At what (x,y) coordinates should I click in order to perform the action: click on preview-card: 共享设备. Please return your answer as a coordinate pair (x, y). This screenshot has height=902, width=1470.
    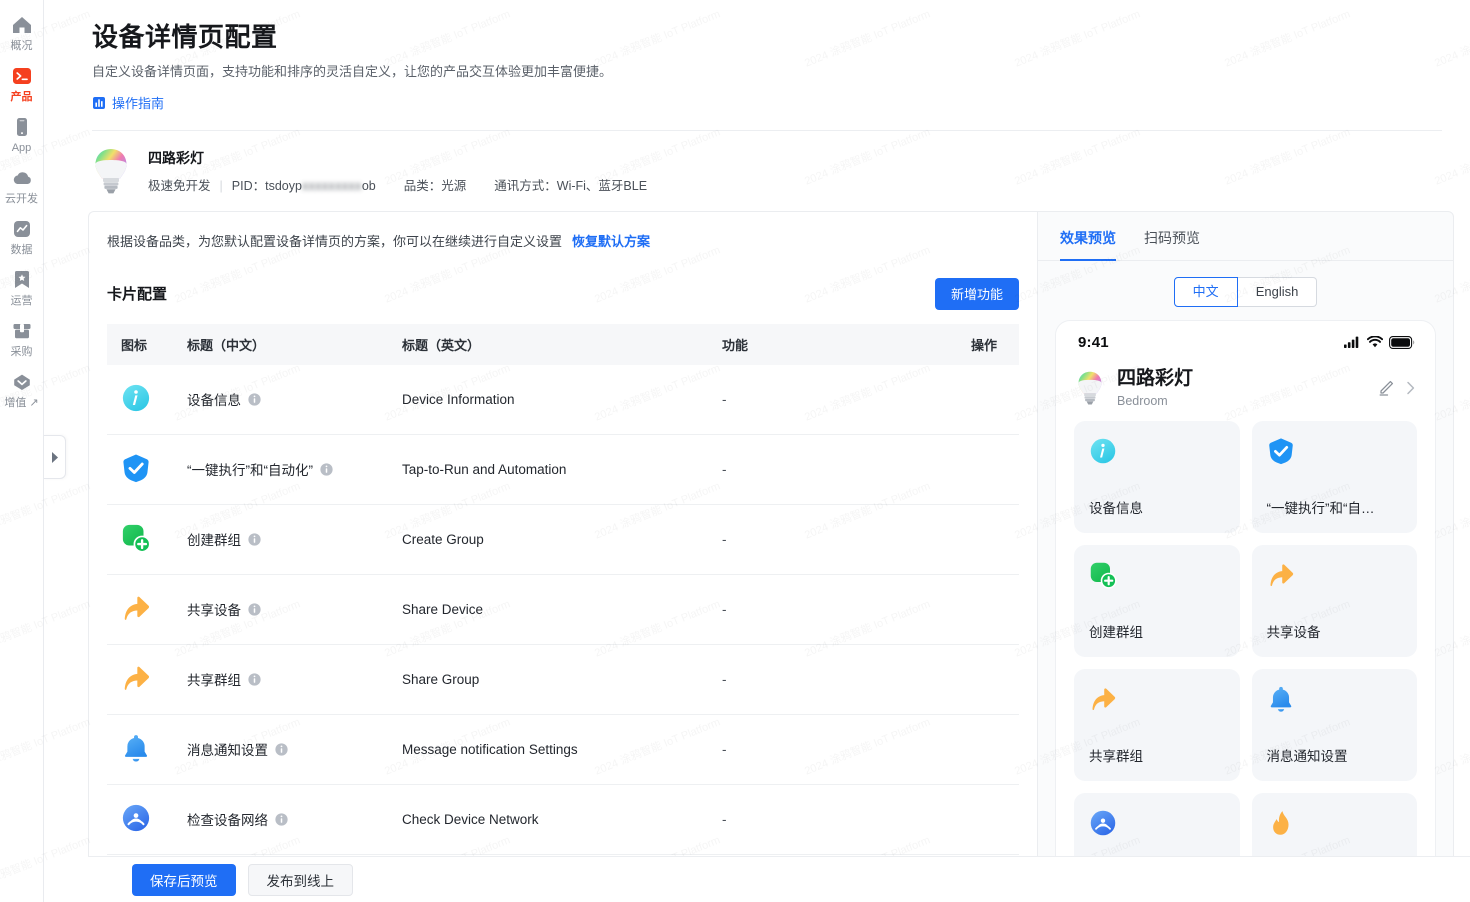
    Looking at the image, I should click on (1334, 600).